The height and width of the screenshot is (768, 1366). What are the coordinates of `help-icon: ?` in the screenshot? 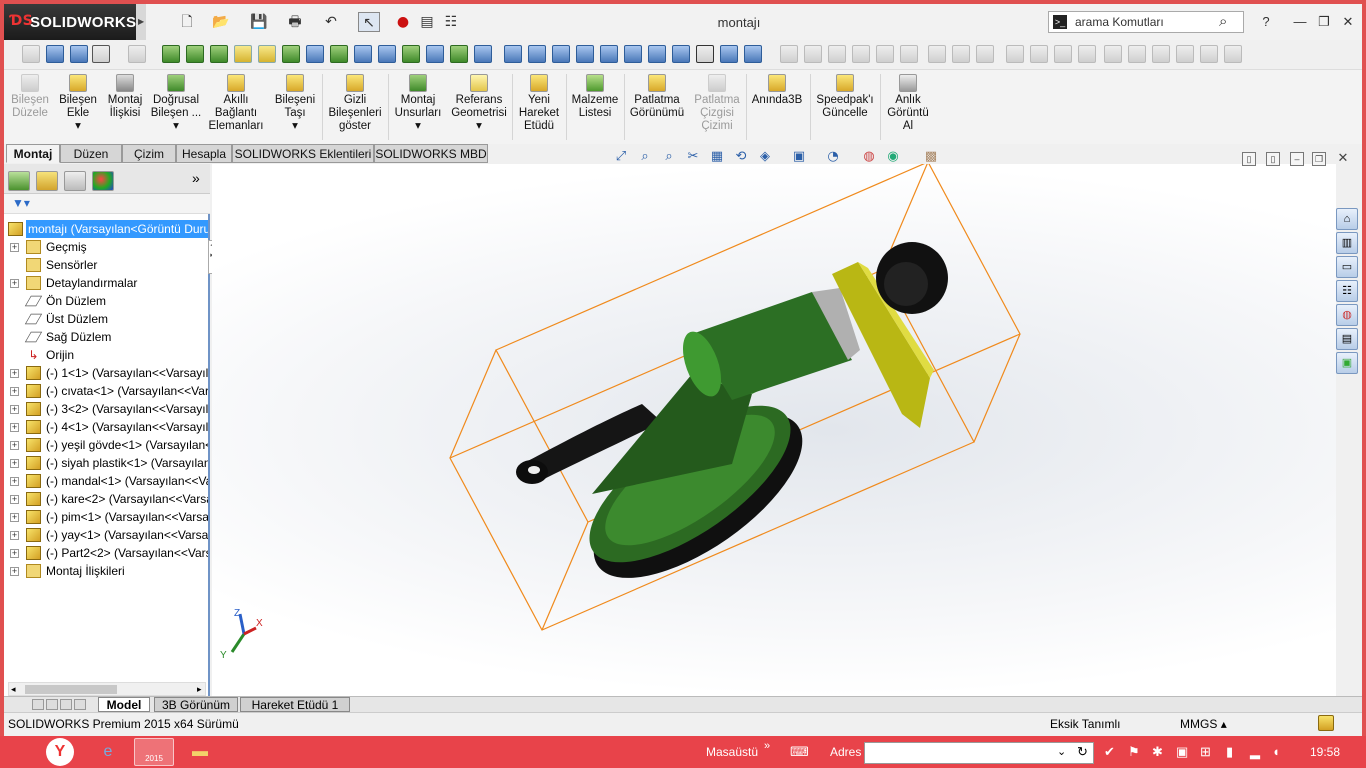 It's located at (1266, 22).